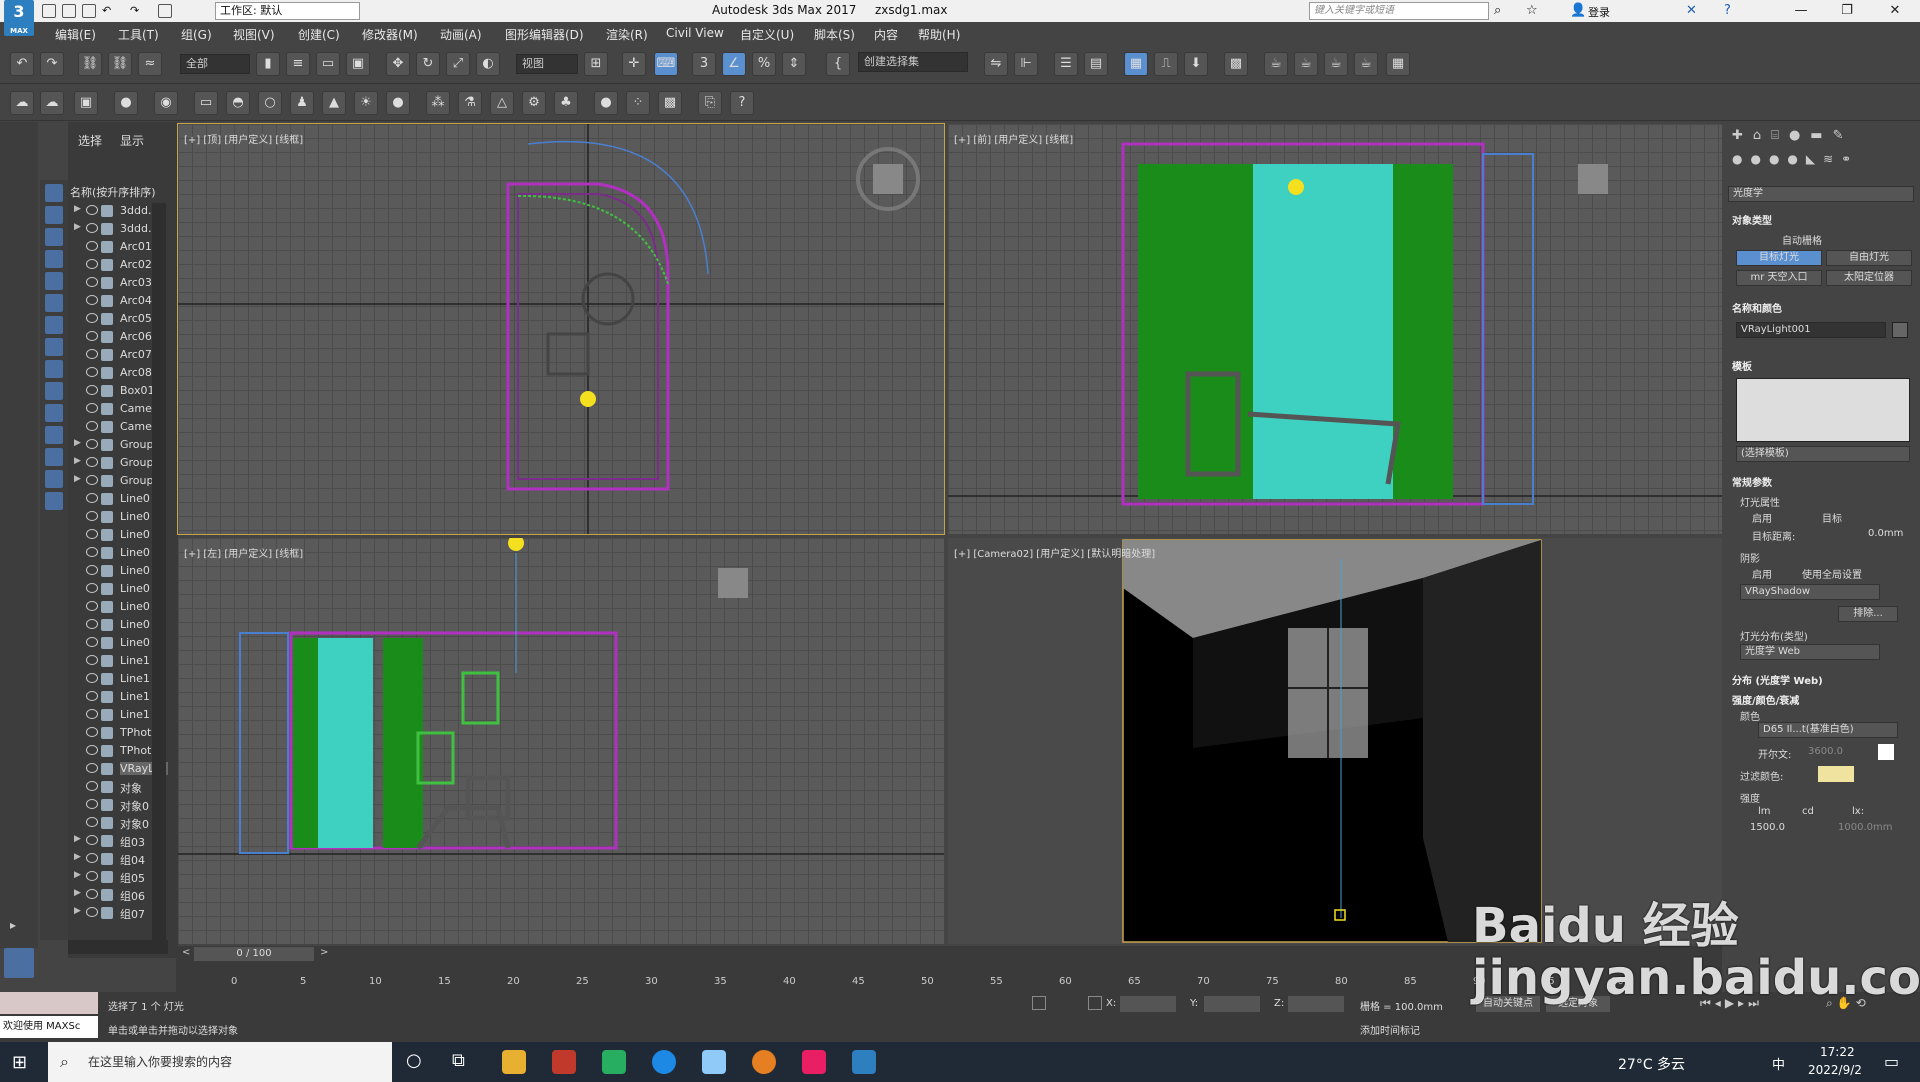 The width and height of the screenshot is (1920, 1082). What do you see at coordinates (150, 64) in the screenshot?
I see `bind-space-warp-icon: ≈` at bounding box center [150, 64].